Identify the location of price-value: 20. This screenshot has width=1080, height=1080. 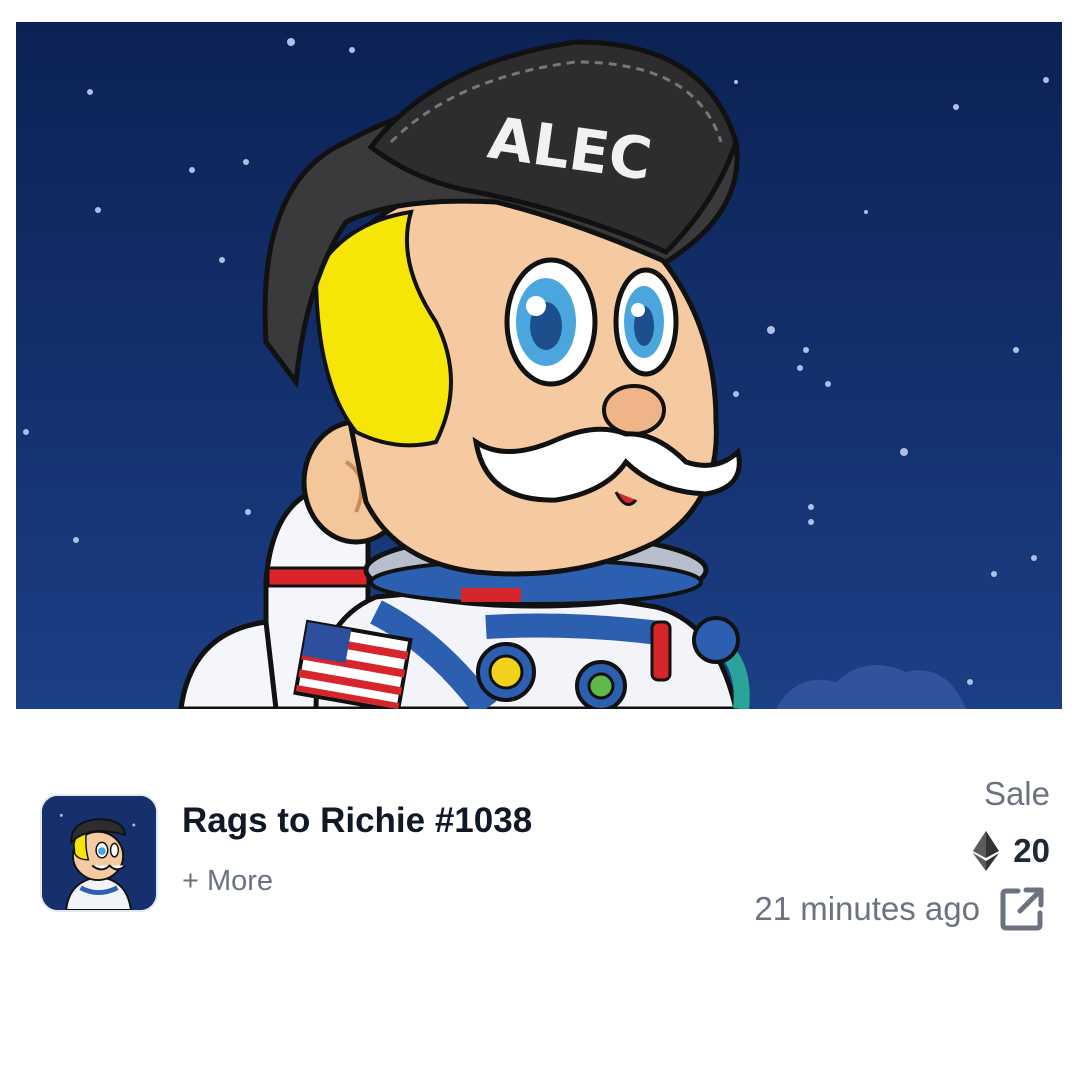
(1031, 850).